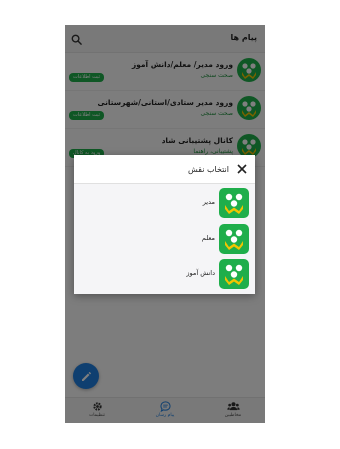  I want to click on role-label: مدیر, so click(208, 202).